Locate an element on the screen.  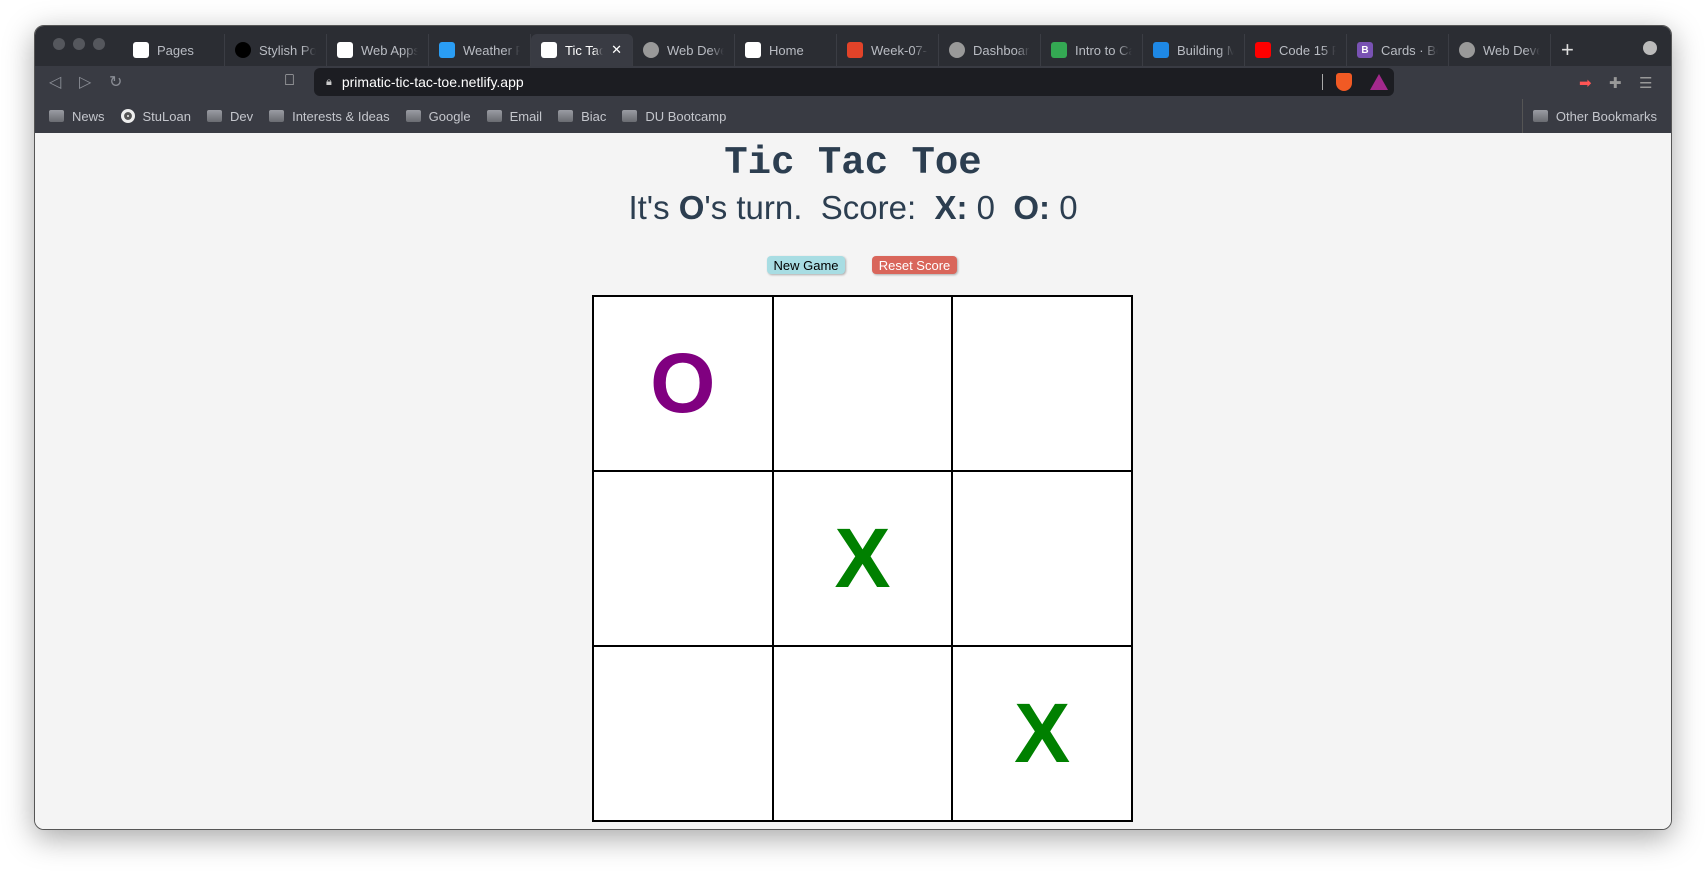
back-icon: ◁ is located at coordinates (55, 82).